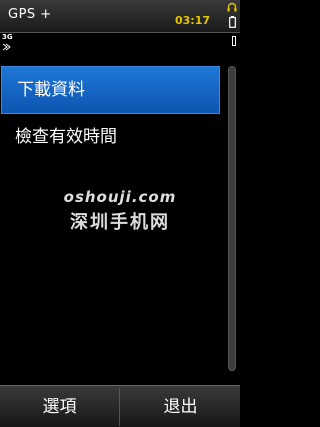 The height and width of the screenshot is (427, 320). Describe the element at coordinates (120, 211) in the screenshot. I see `watermark: oshouji.com 深圳手机网` at that location.